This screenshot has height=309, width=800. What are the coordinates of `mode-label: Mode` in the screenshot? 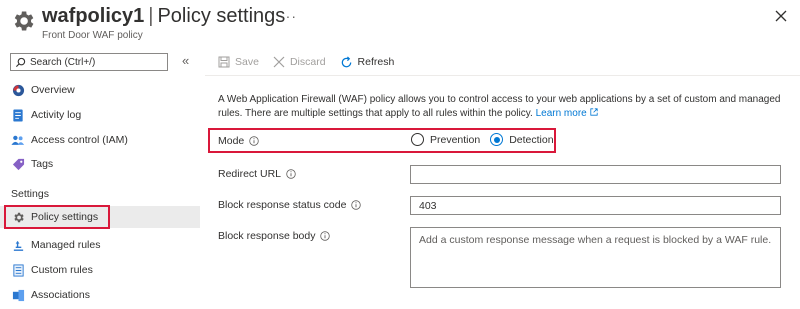 It's located at (238, 141).